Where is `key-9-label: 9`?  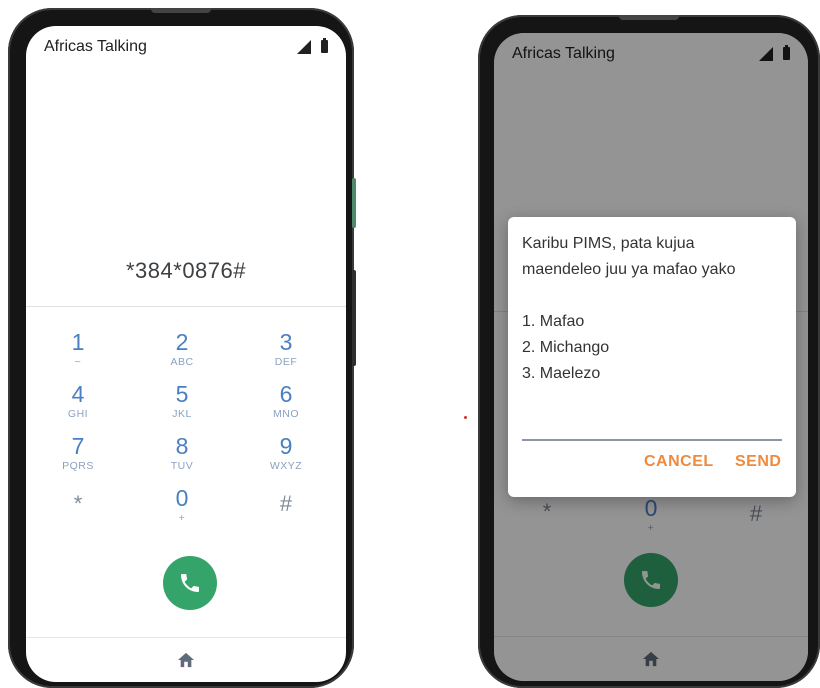 key-9-label: 9 is located at coordinates (286, 446).